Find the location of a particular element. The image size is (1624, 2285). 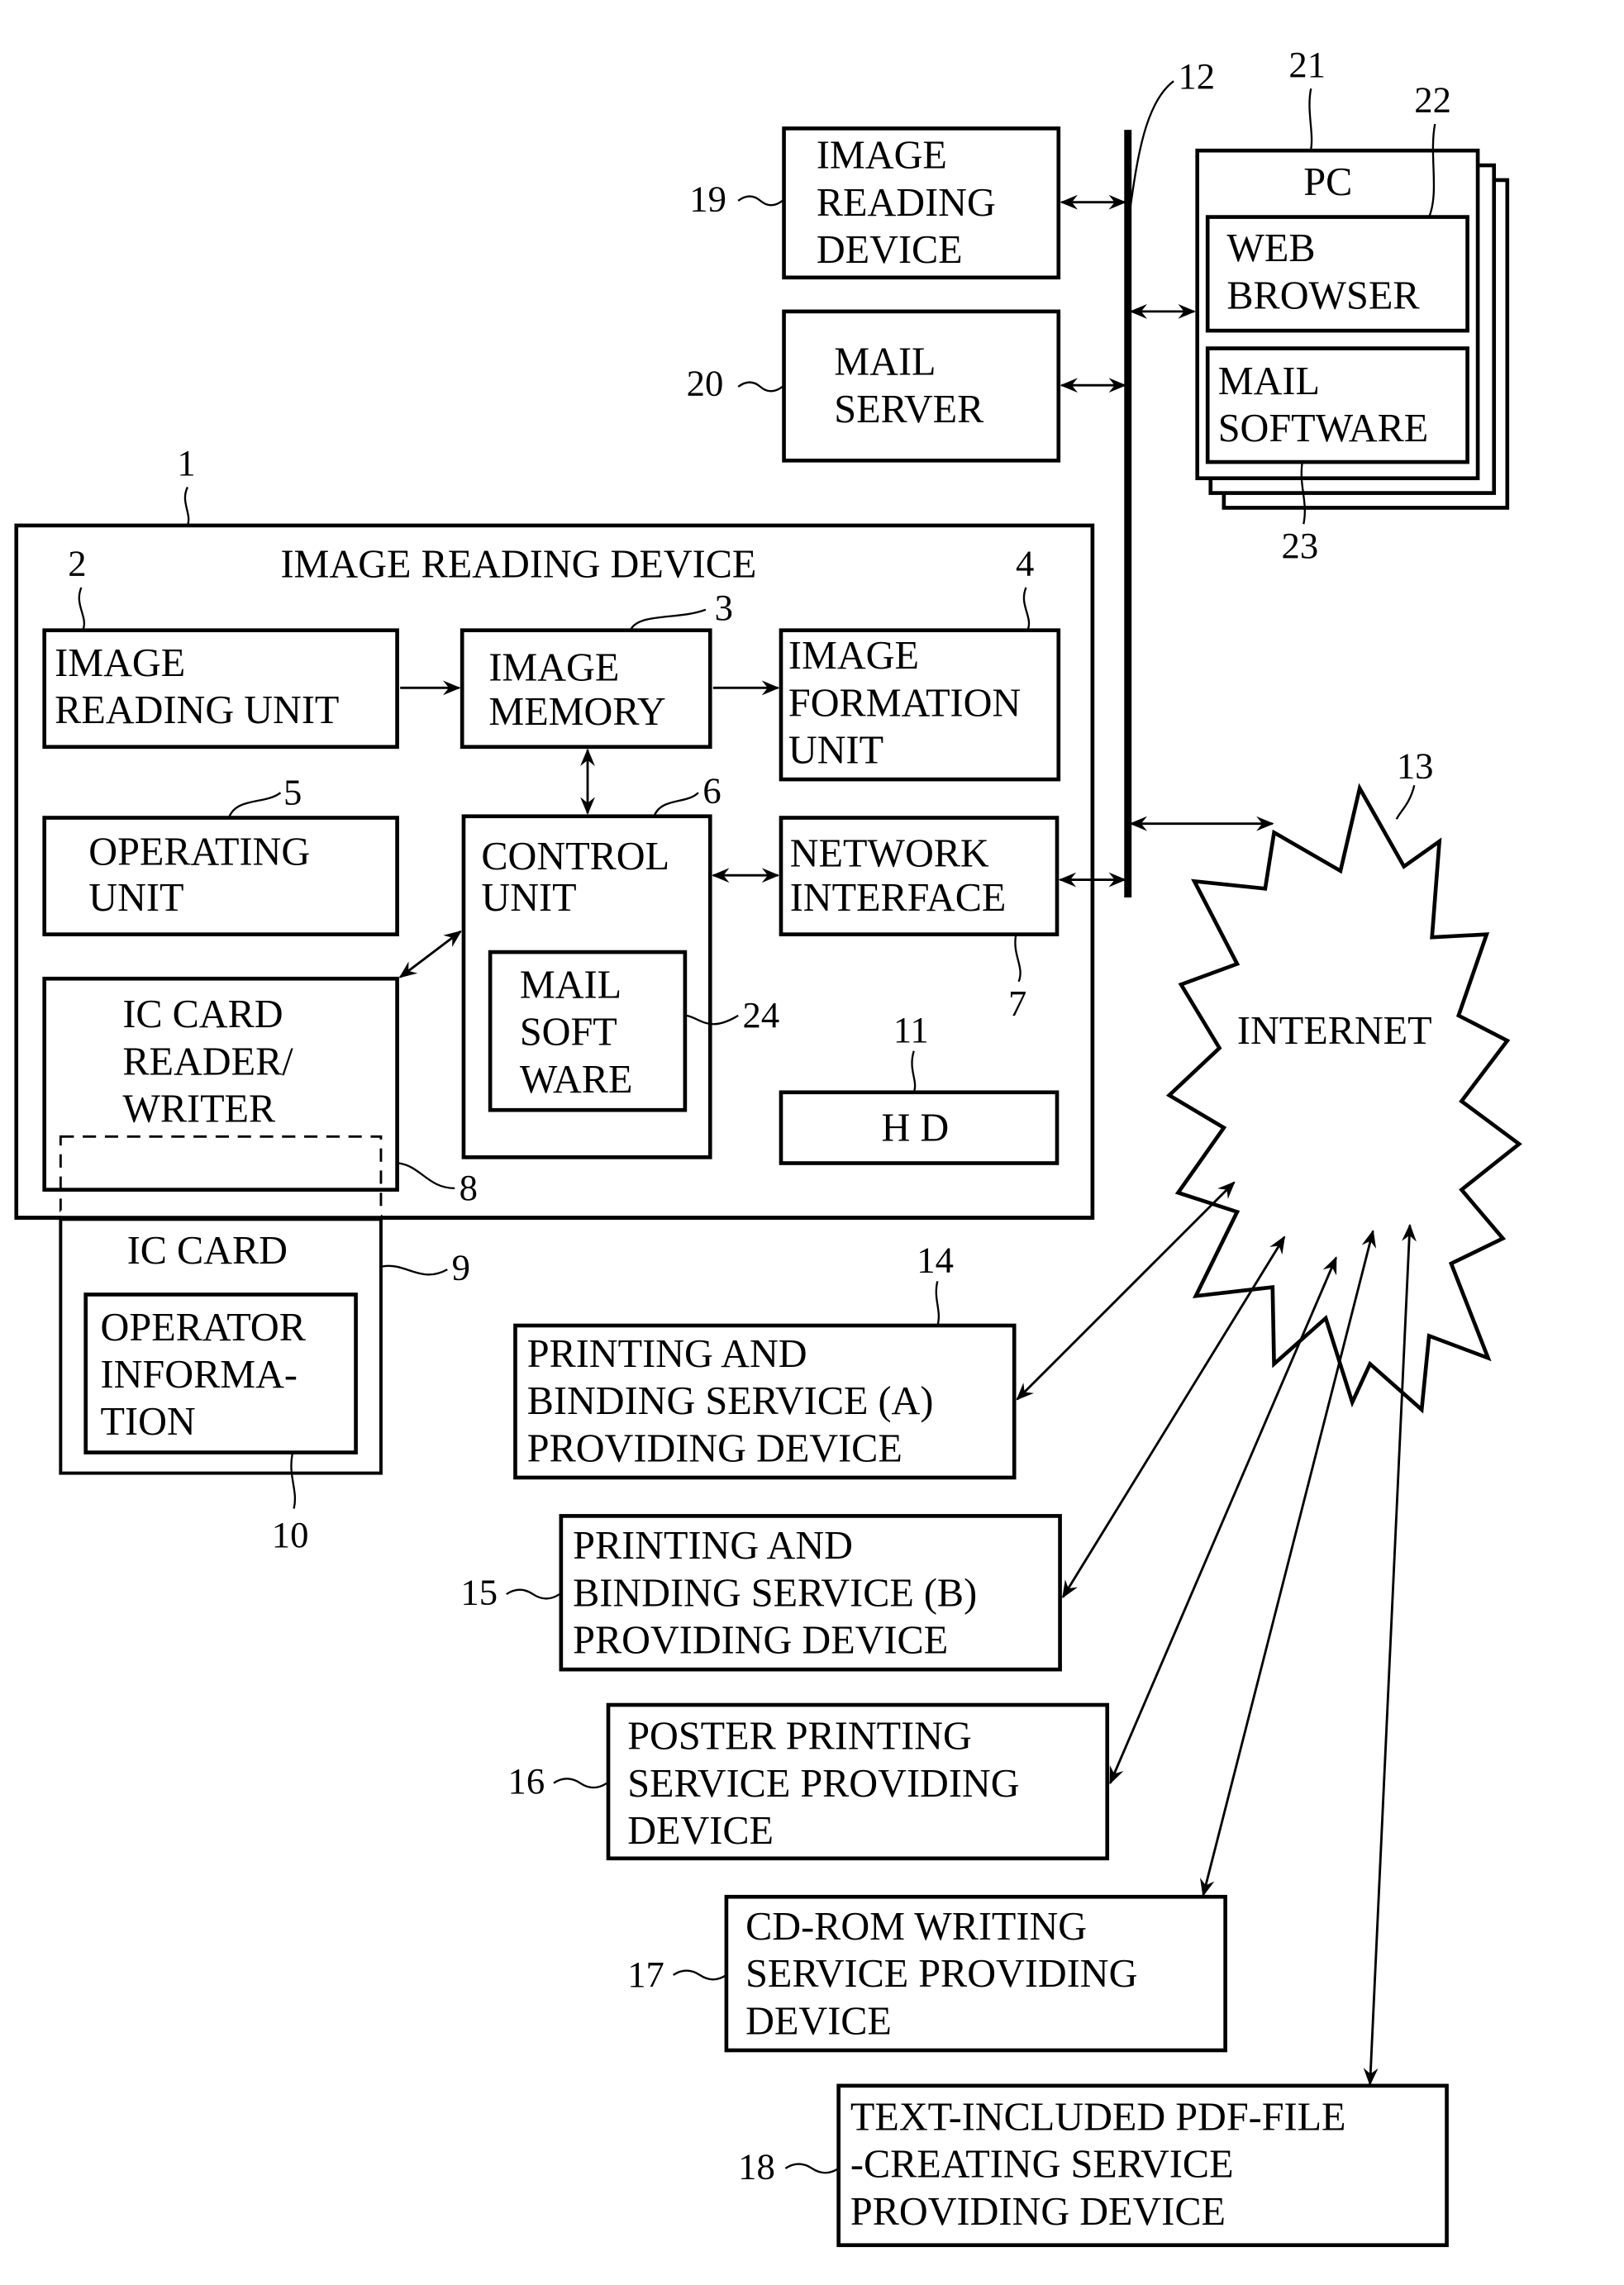

block-label: OPERATOR is located at coordinates (204, 1328).